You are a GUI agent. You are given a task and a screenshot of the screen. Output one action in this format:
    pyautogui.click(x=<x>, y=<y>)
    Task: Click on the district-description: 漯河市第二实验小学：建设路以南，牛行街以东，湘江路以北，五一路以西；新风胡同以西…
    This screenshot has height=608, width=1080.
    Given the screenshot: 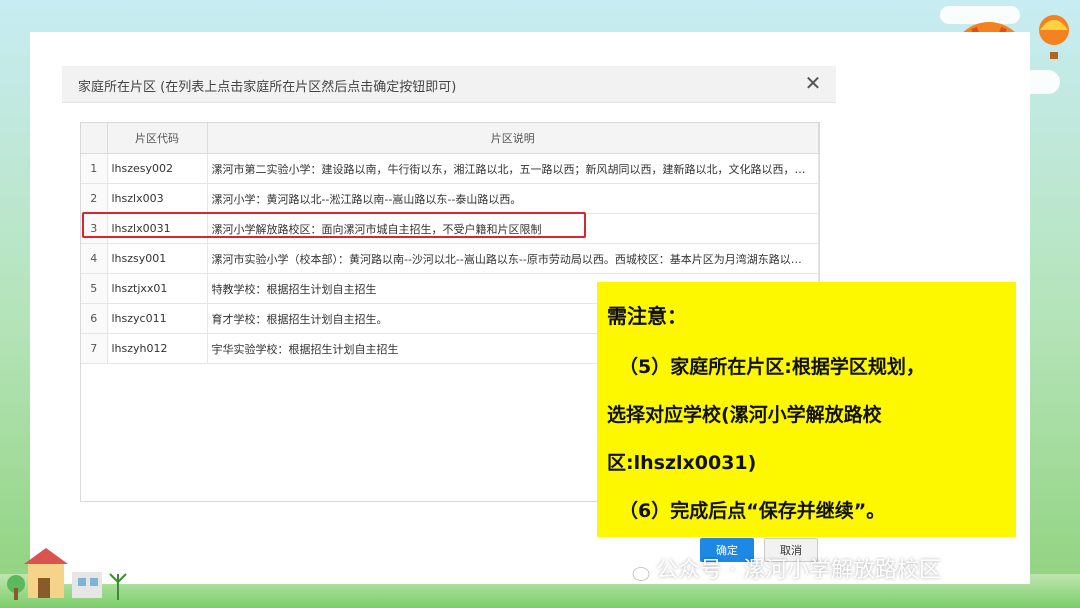 What is the action you would take?
    pyautogui.click(x=513, y=168)
    